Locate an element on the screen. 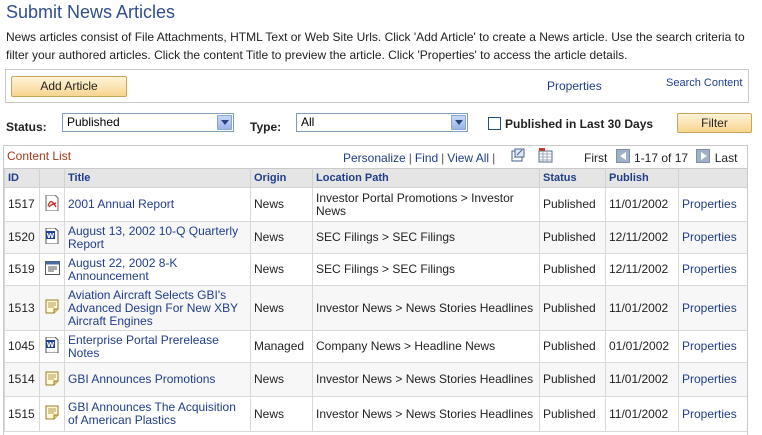  row-publish: 01/01/2002 is located at coordinates (642, 346).